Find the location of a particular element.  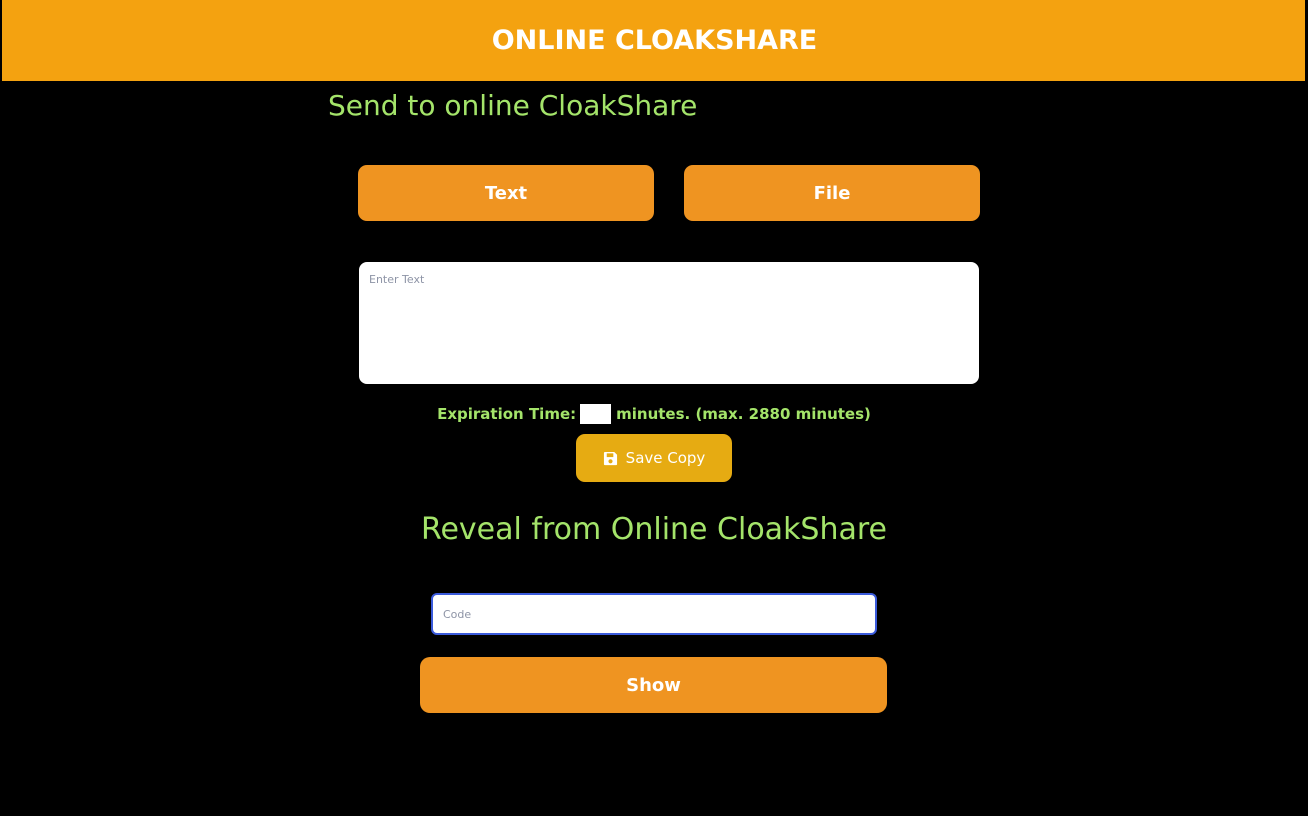

expiration-label: Expiration Time: is located at coordinates (507, 414).